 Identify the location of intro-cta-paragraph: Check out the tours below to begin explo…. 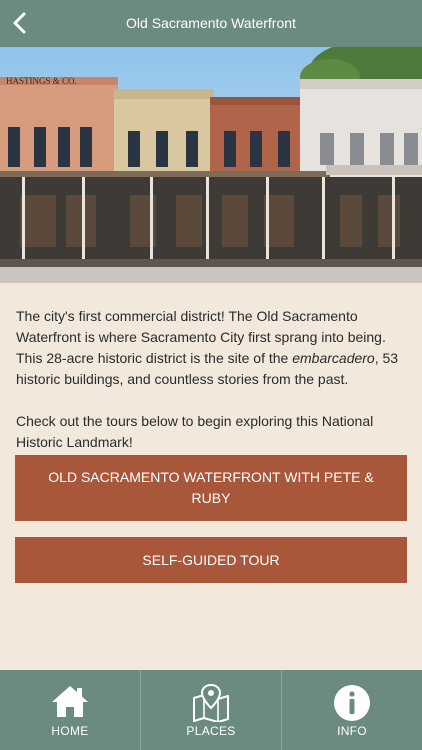
(195, 431).